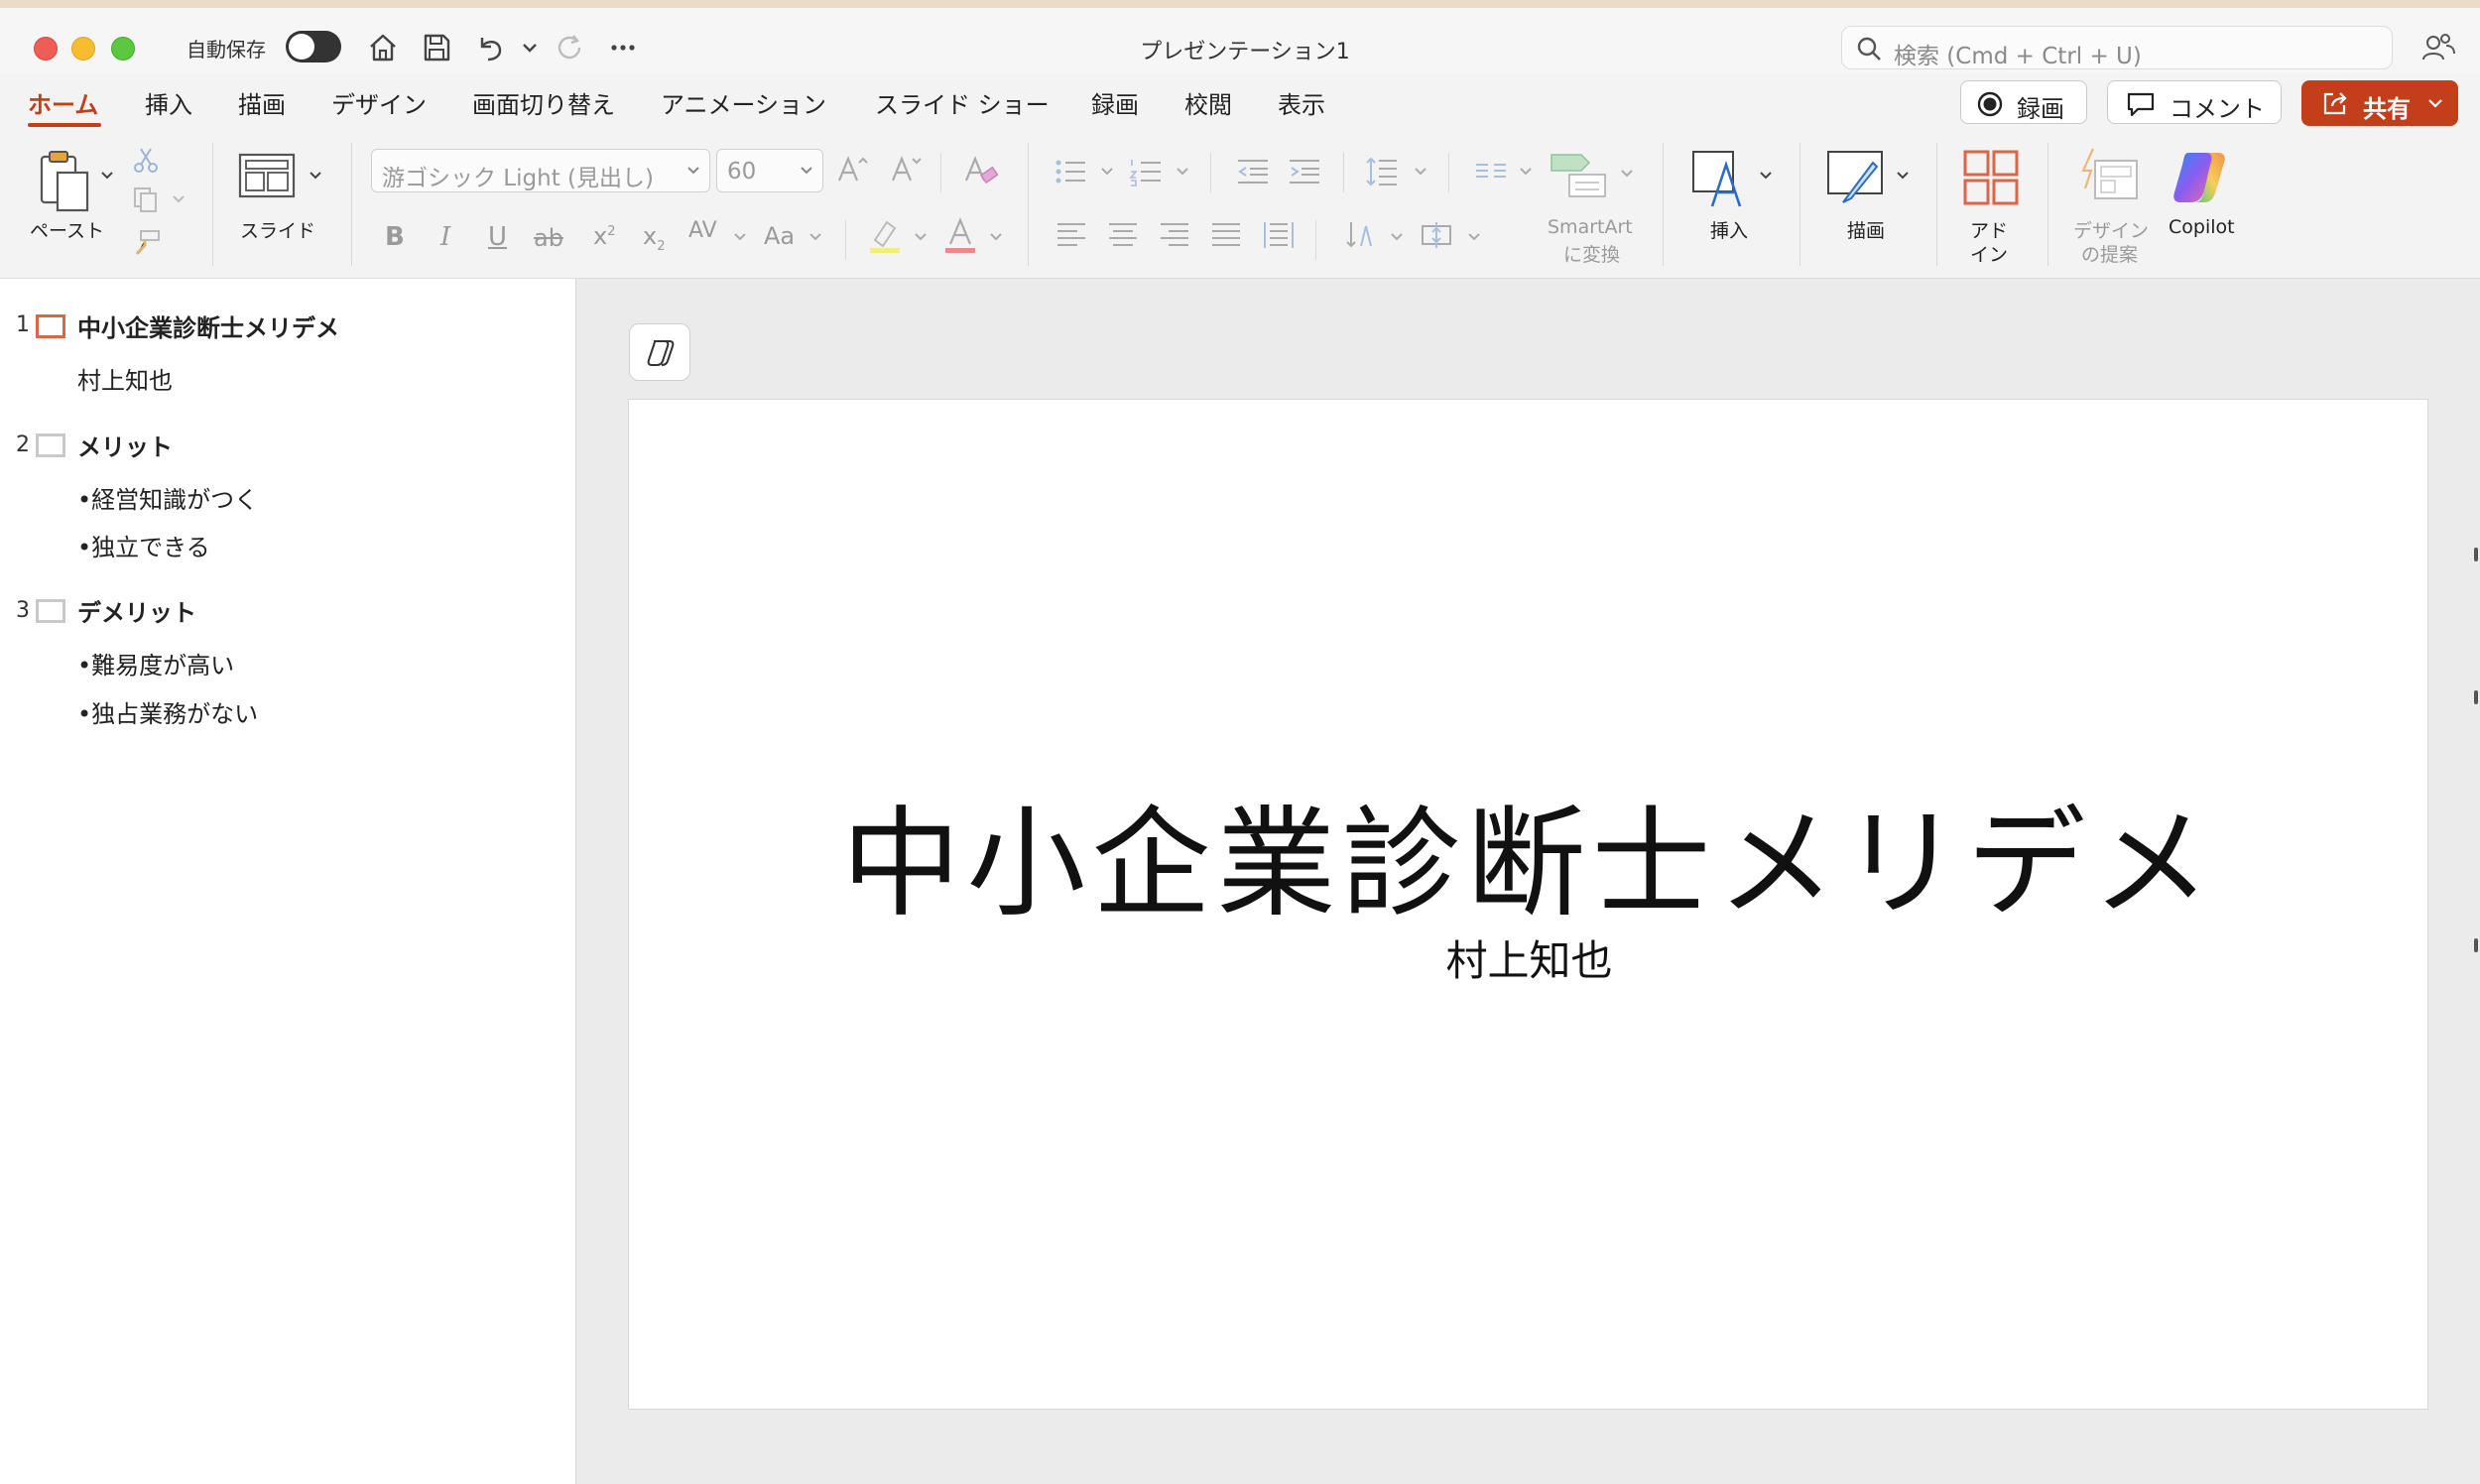 This screenshot has width=2480, height=1484. I want to click on decrease-indent-icon, so click(1253, 172).